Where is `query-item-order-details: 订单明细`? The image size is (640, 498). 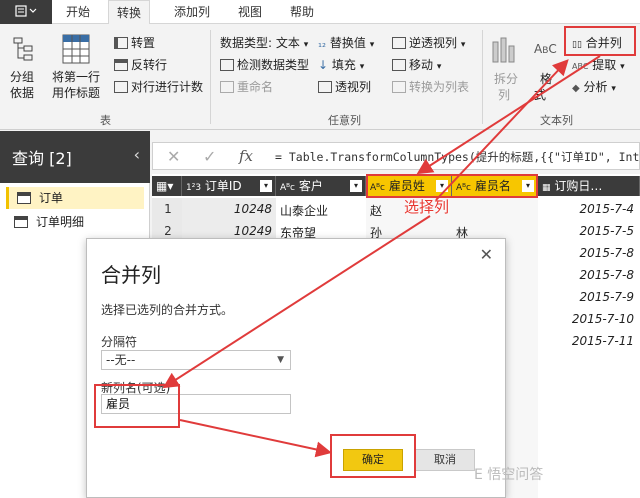
query-item-order-details: 订单明细 is located at coordinates (75, 222).